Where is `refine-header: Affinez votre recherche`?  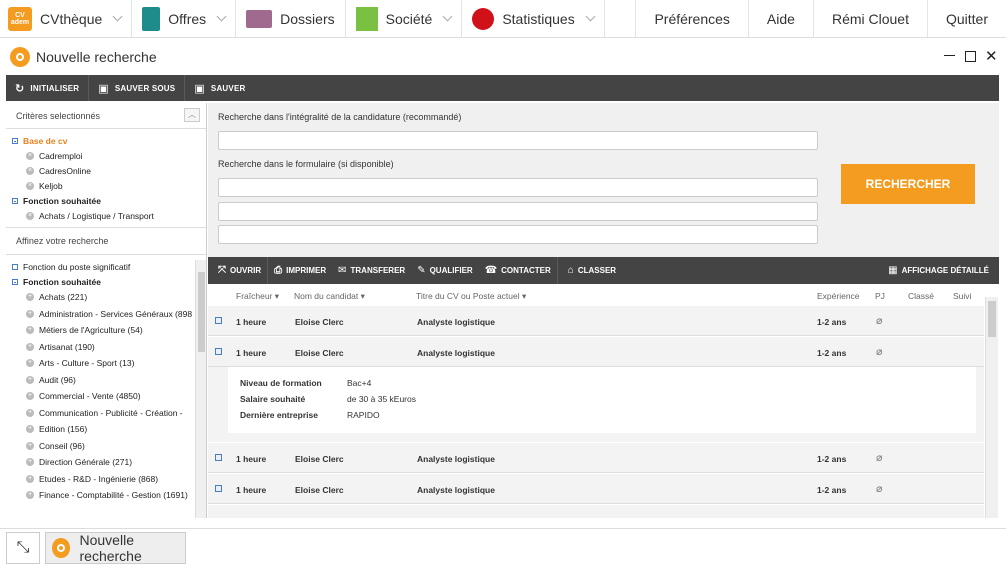
refine-header: Affinez votre recherche is located at coordinates (106, 241).